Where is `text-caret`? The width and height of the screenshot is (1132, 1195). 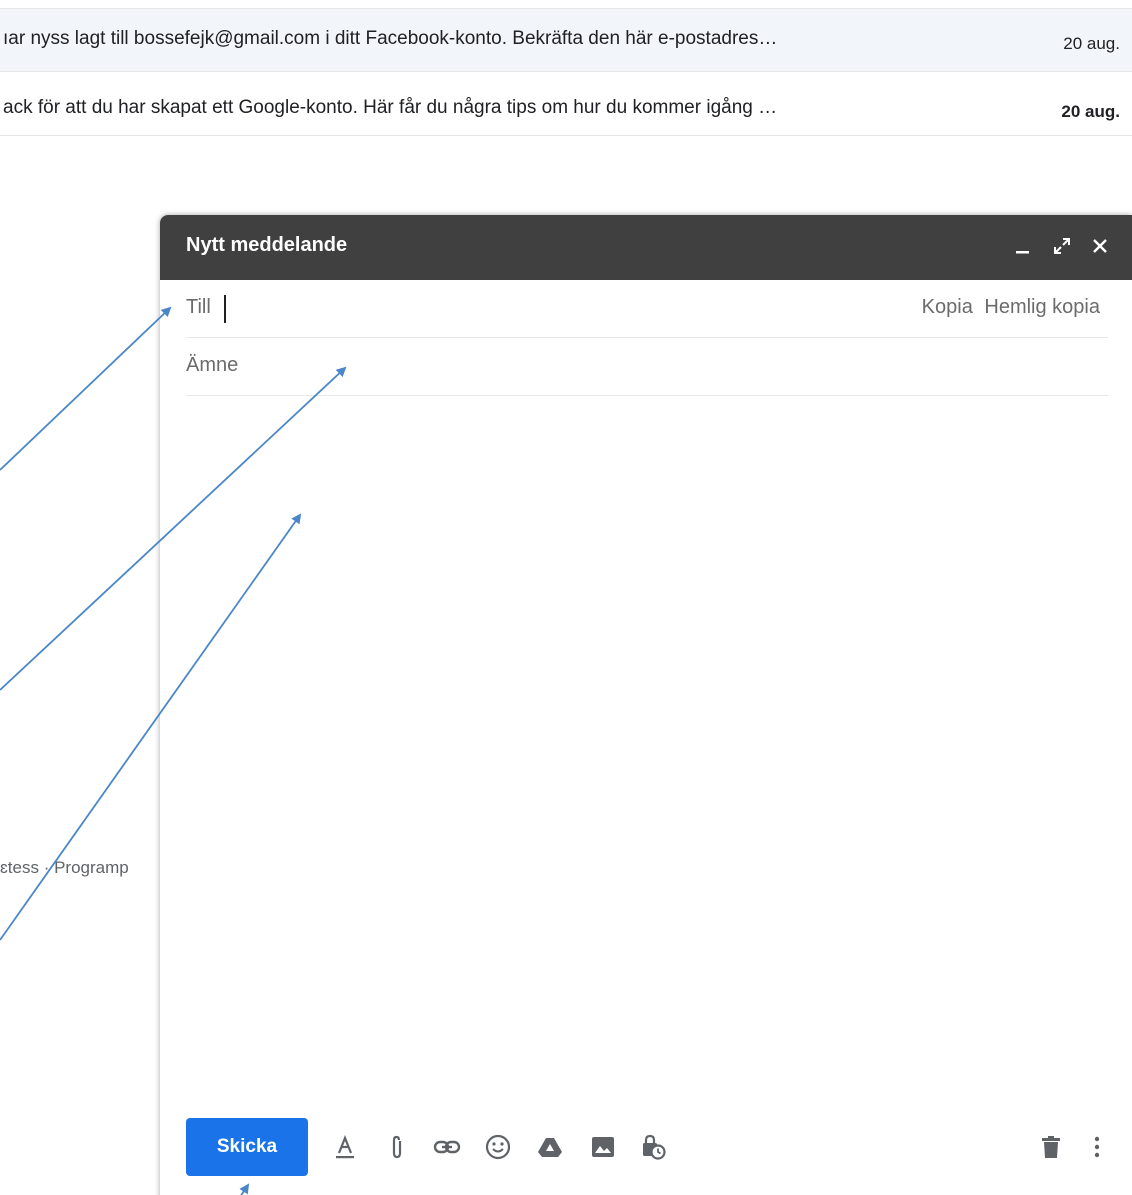 text-caret is located at coordinates (225, 309).